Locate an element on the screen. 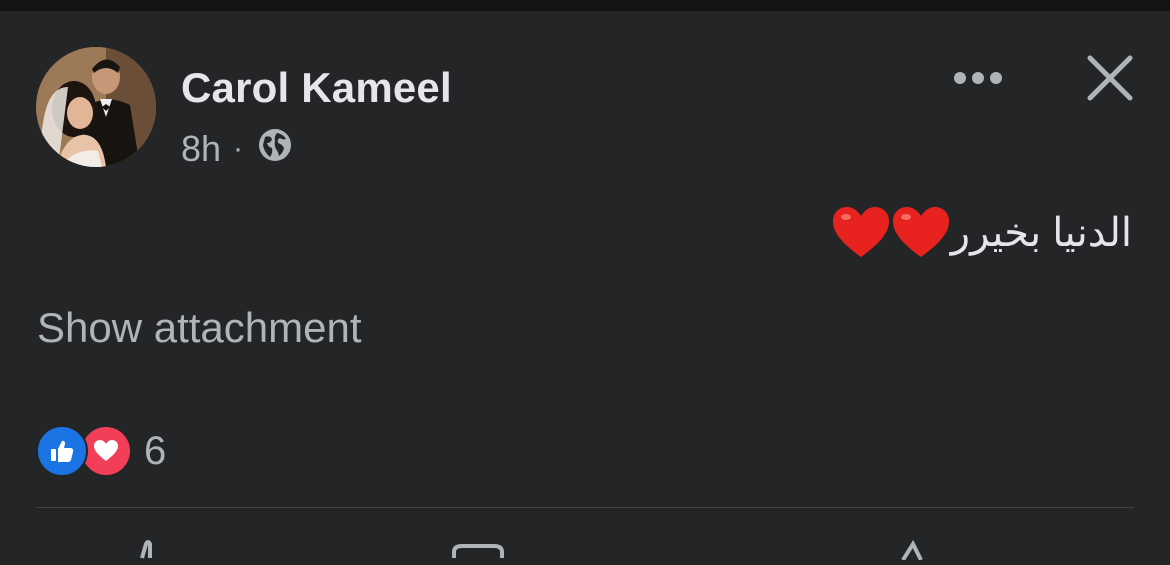 This screenshot has height=565, width=1170. heart-emoji-icon is located at coordinates (890, 232).